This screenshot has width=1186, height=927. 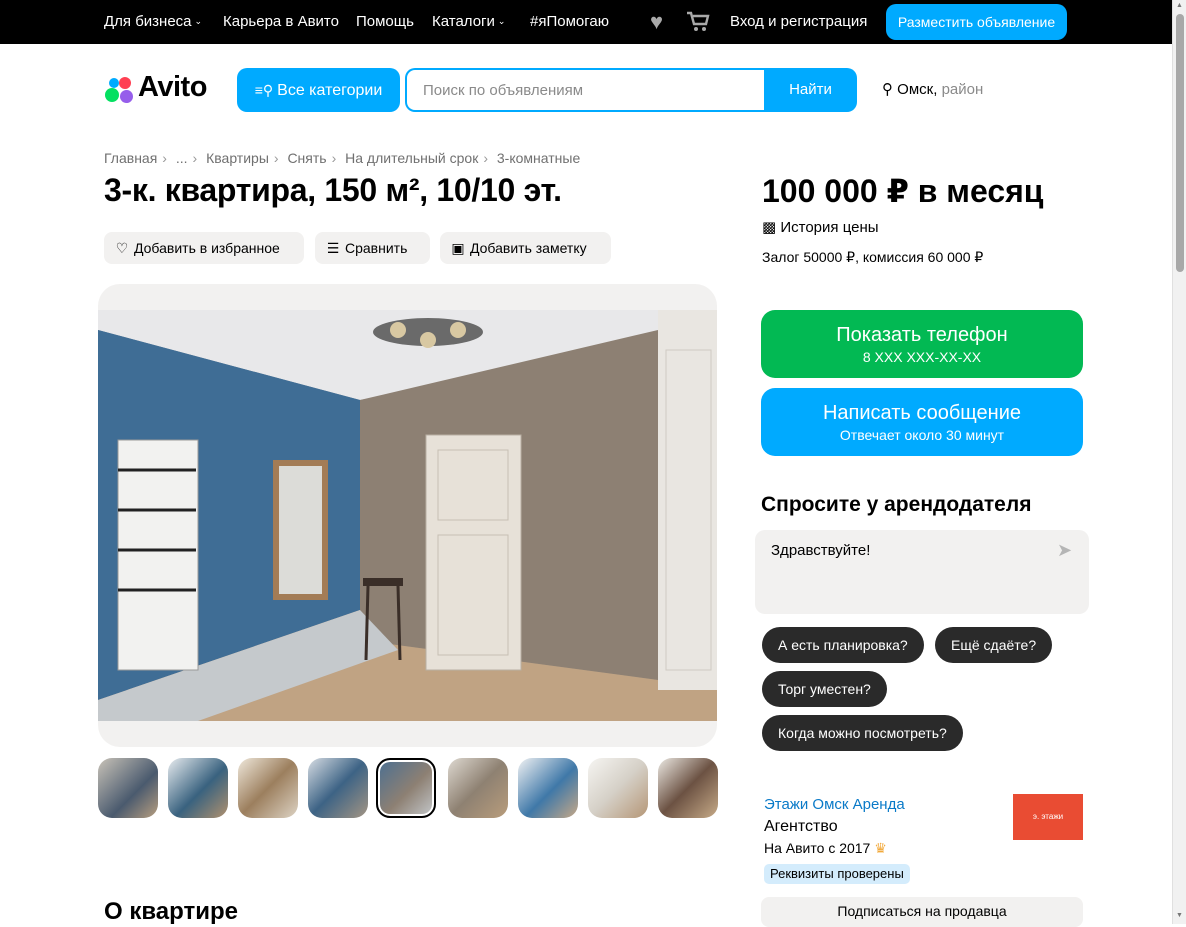 I want to click on logo-dot-red, so click(x=125, y=83).